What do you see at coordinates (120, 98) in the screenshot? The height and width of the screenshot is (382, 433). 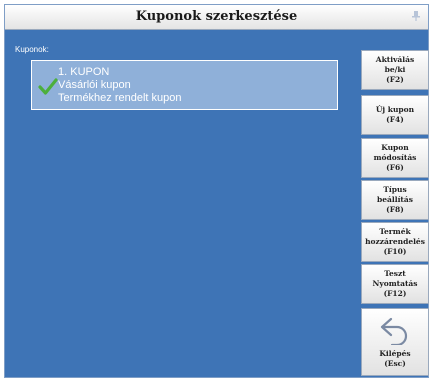 I see `coupon-assignment: Termékhez rendelt kupon` at bounding box center [120, 98].